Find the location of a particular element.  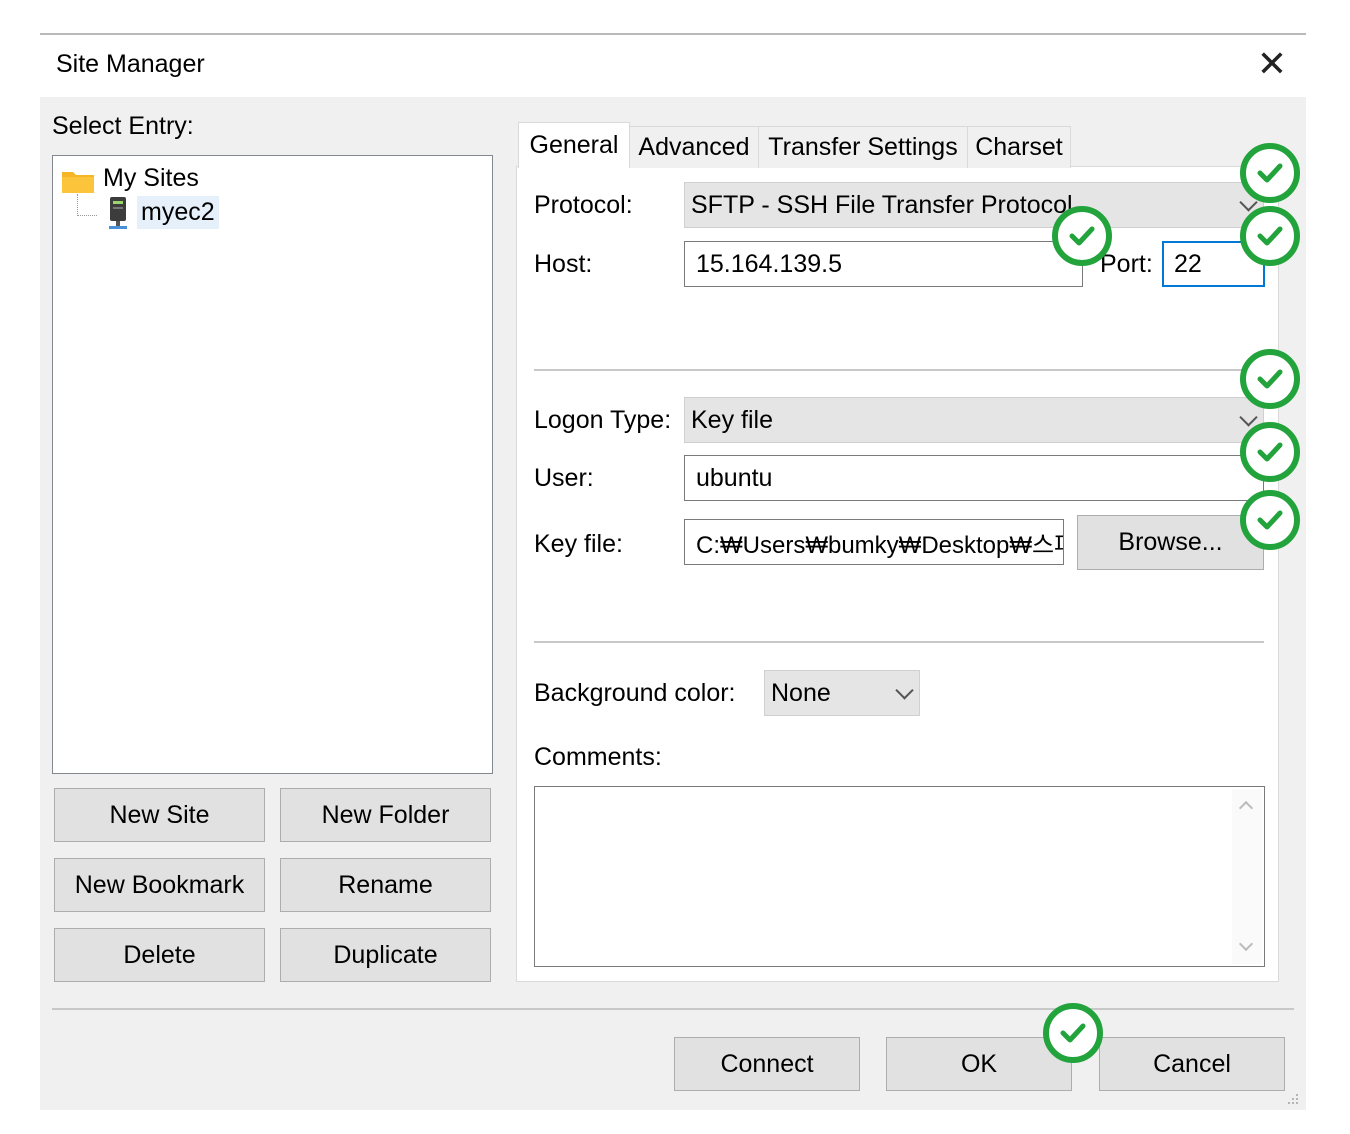

connect-button: Connect is located at coordinates (767, 1064).